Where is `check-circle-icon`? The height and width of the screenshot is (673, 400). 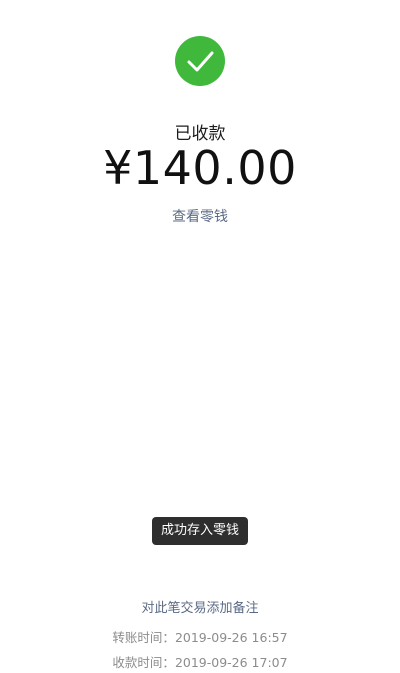
check-circle-icon is located at coordinates (200, 61).